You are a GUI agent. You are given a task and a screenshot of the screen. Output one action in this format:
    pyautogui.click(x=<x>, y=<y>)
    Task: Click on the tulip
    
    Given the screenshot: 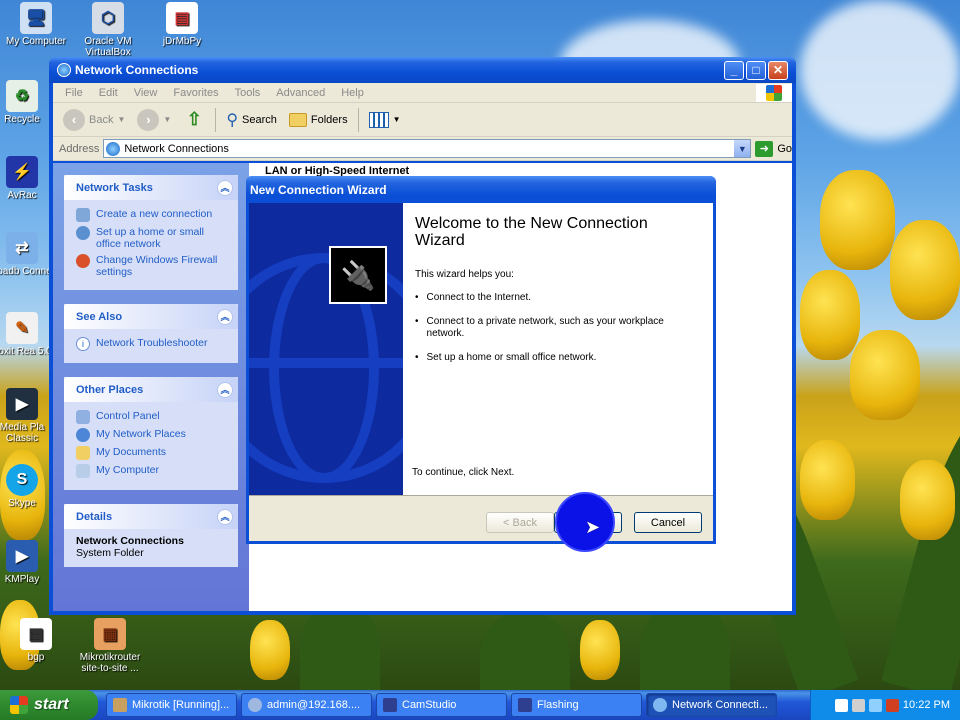 What is the action you would take?
    pyautogui.click(x=925, y=270)
    